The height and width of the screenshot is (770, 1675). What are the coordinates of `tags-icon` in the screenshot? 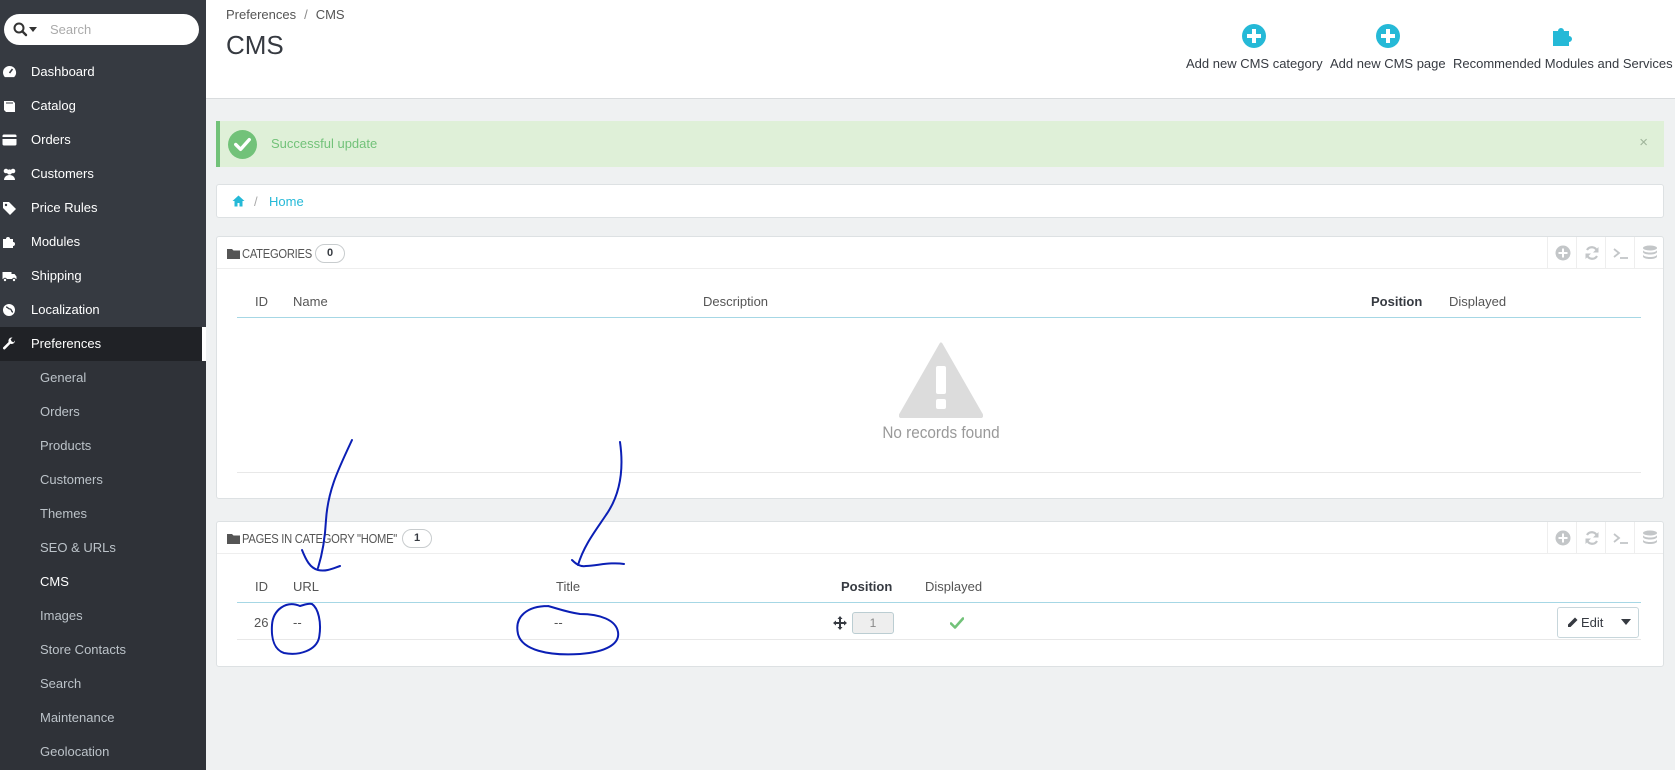 It's located at (9, 208).